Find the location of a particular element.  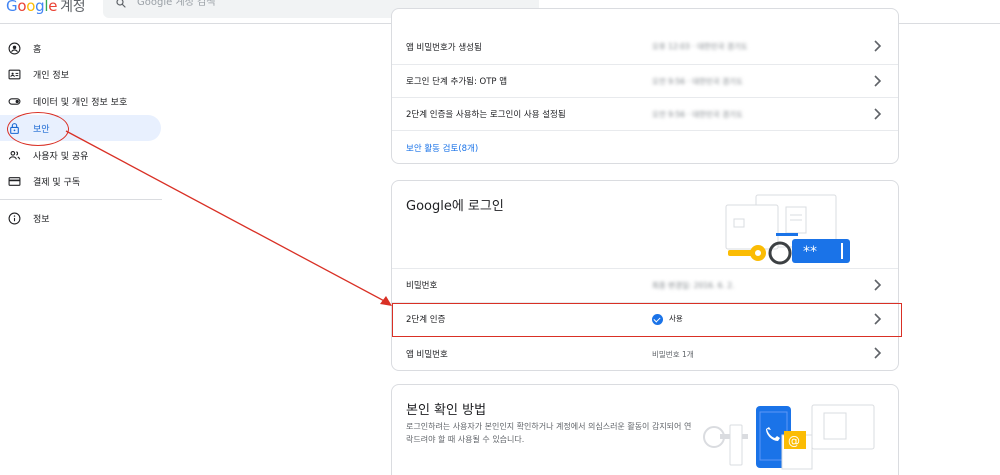

password-row: 비밀번호 최종 변경일: 2016. 6. 2. is located at coordinates (645, 284).